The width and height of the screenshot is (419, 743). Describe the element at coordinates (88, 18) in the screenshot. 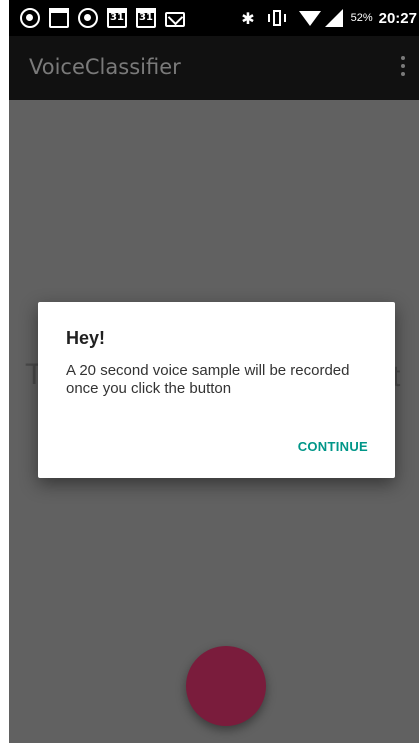

I see `whatsapp-icon` at that location.